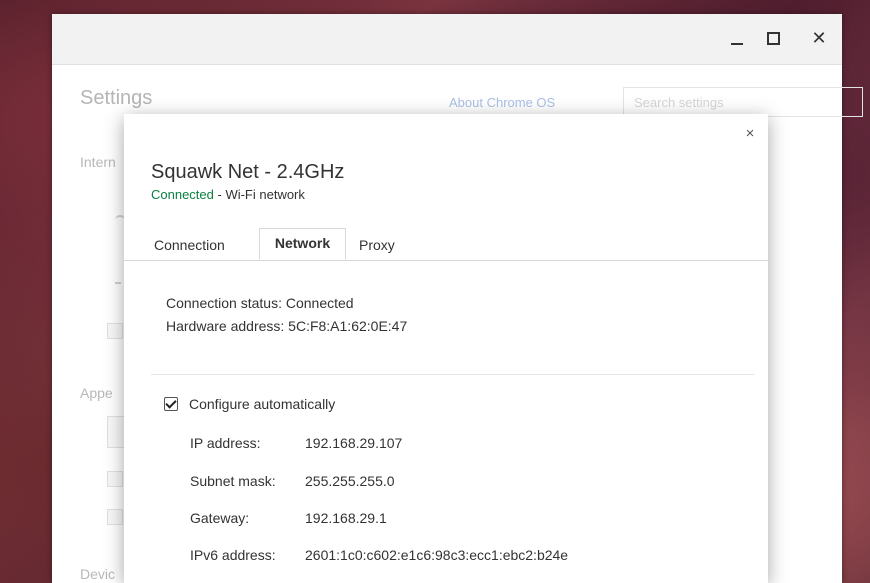 This screenshot has height=583, width=870. I want to click on window-close-button: ✕, so click(819, 38).